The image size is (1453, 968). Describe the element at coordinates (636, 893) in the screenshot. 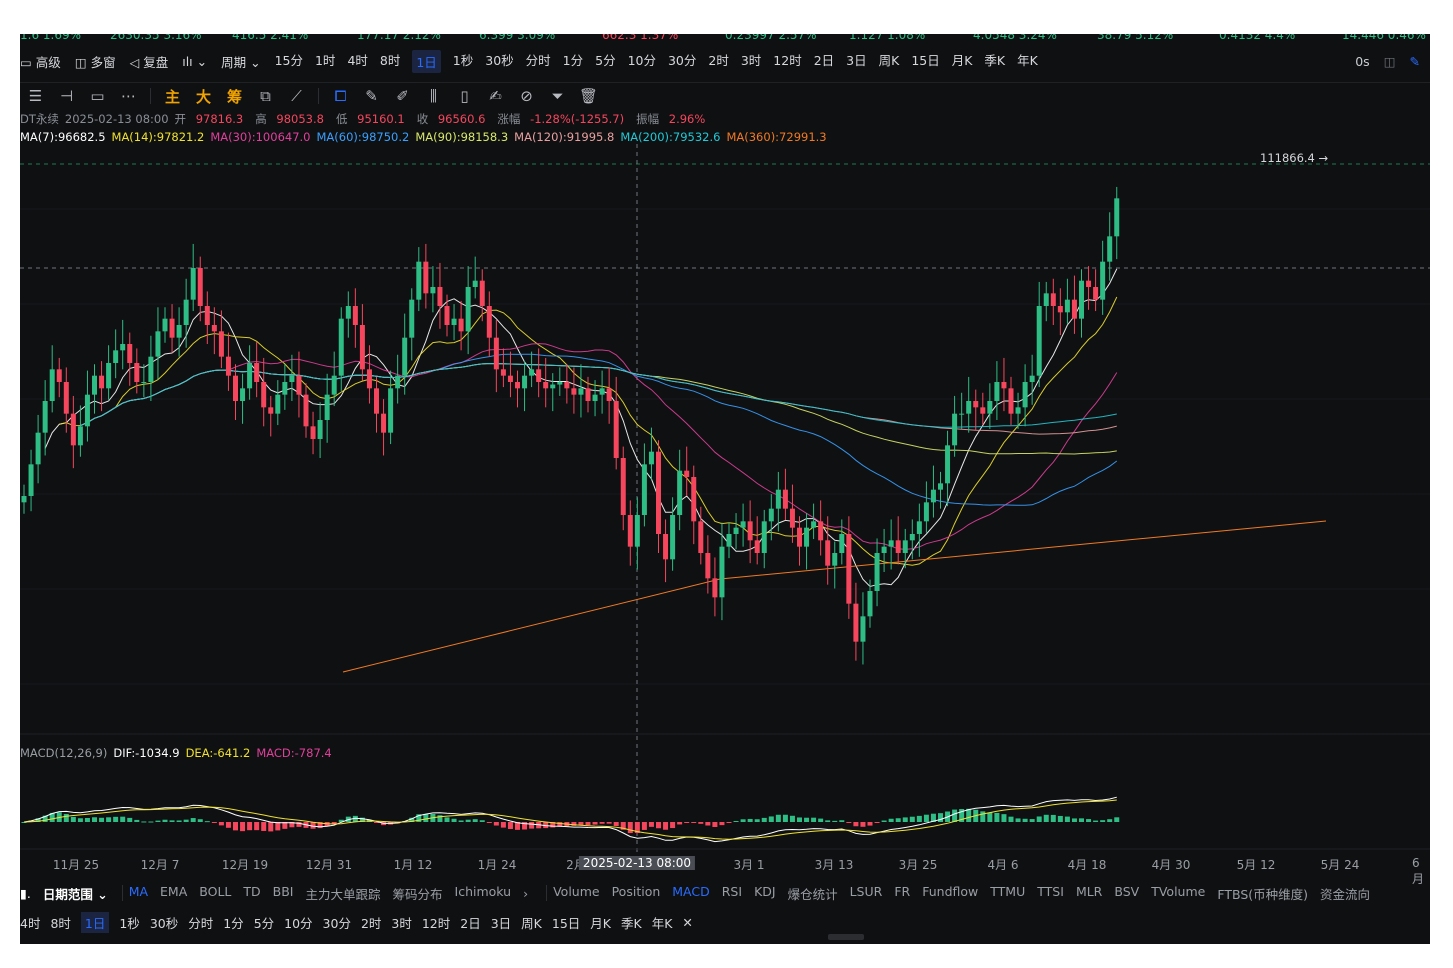

I see `indicator-tab-Position: Position` at that location.